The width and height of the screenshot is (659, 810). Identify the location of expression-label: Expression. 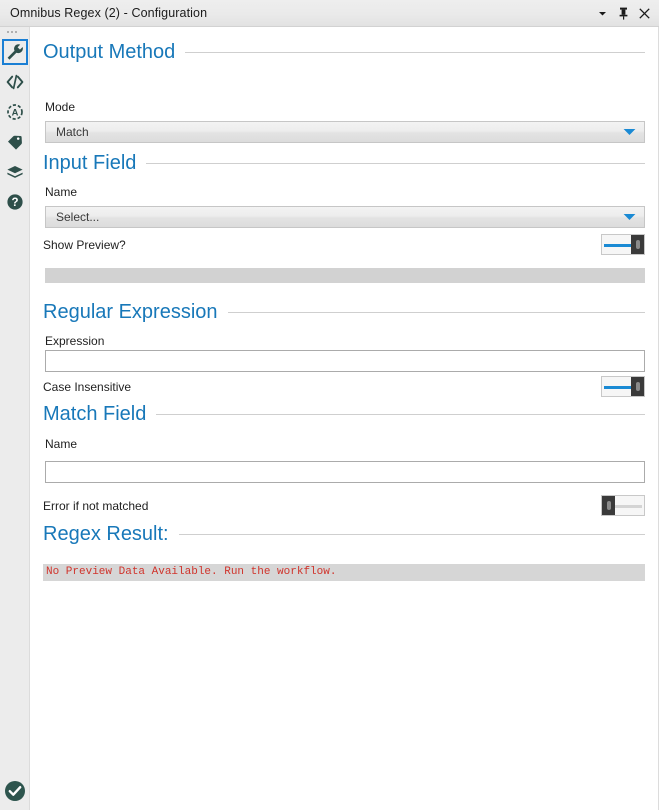
(75, 341).